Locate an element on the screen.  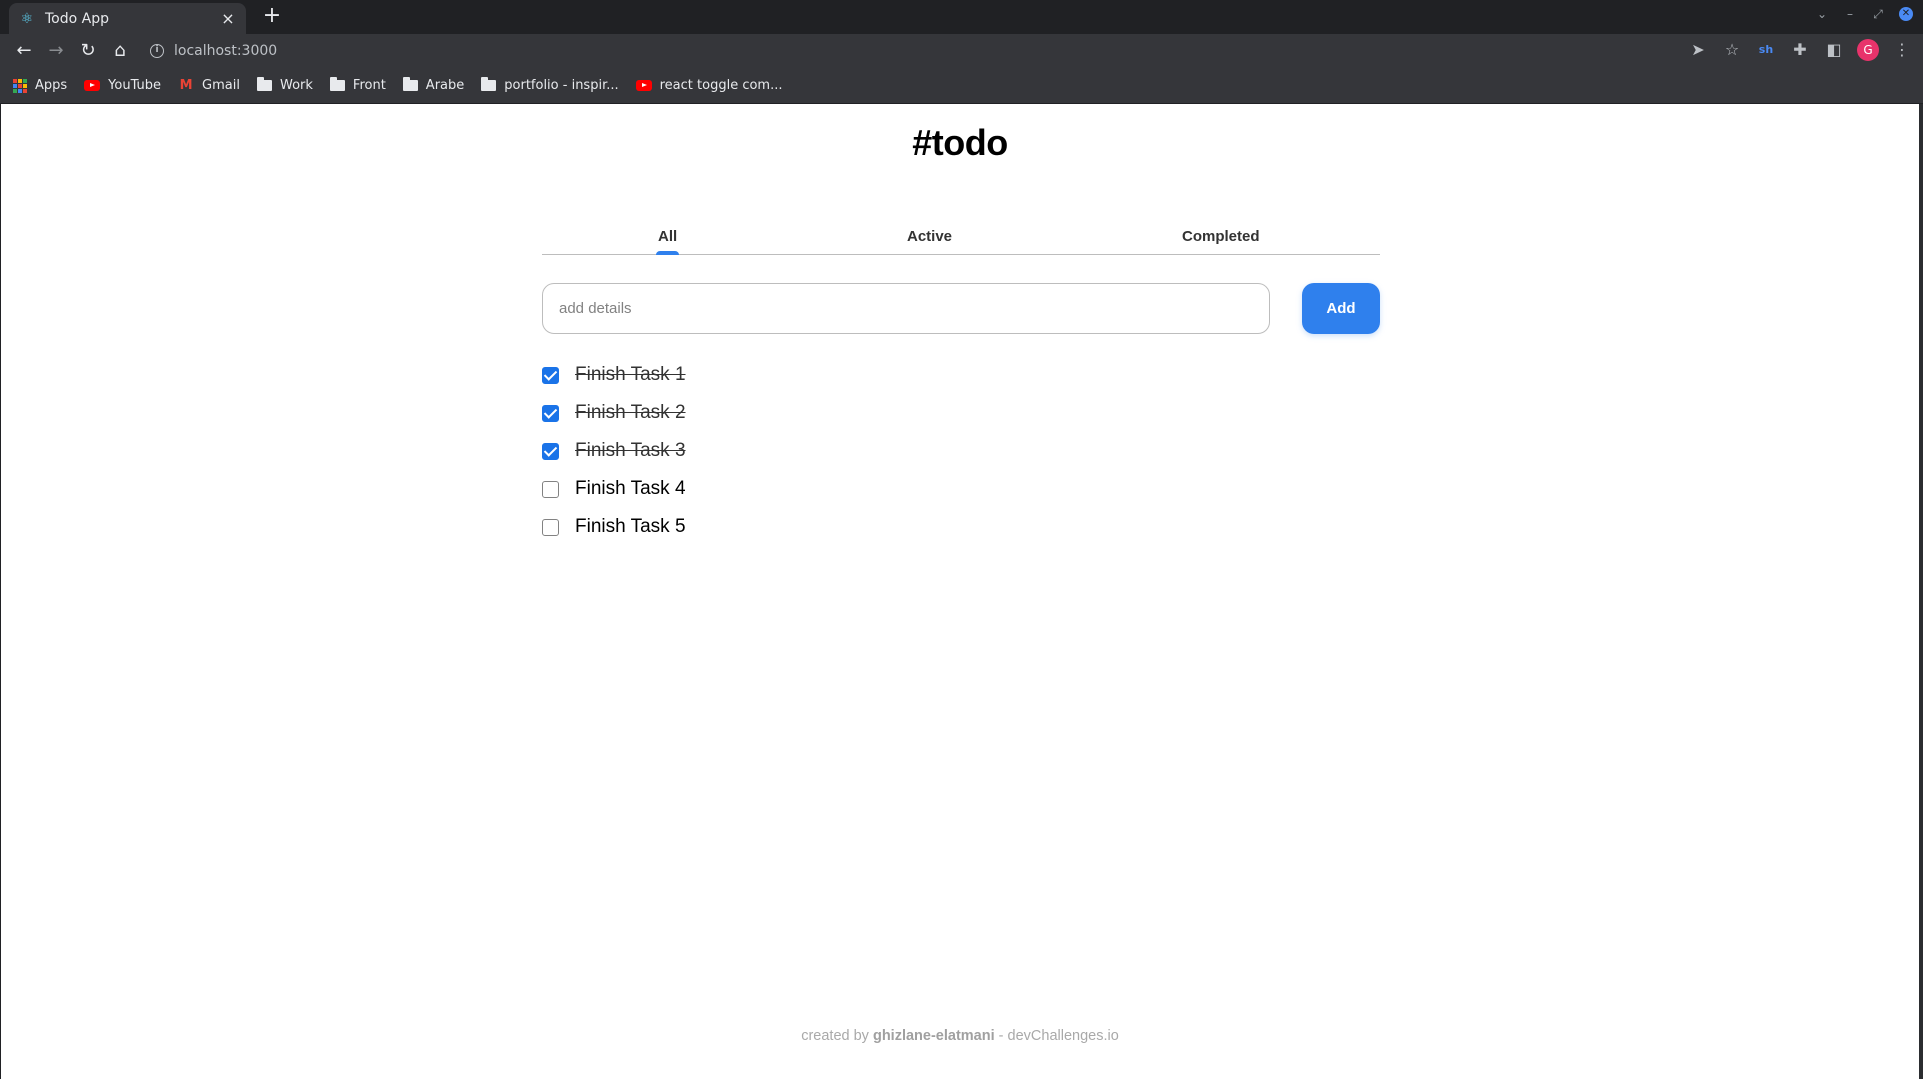
tab-completed: Completed is located at coordinates (1221, 236).